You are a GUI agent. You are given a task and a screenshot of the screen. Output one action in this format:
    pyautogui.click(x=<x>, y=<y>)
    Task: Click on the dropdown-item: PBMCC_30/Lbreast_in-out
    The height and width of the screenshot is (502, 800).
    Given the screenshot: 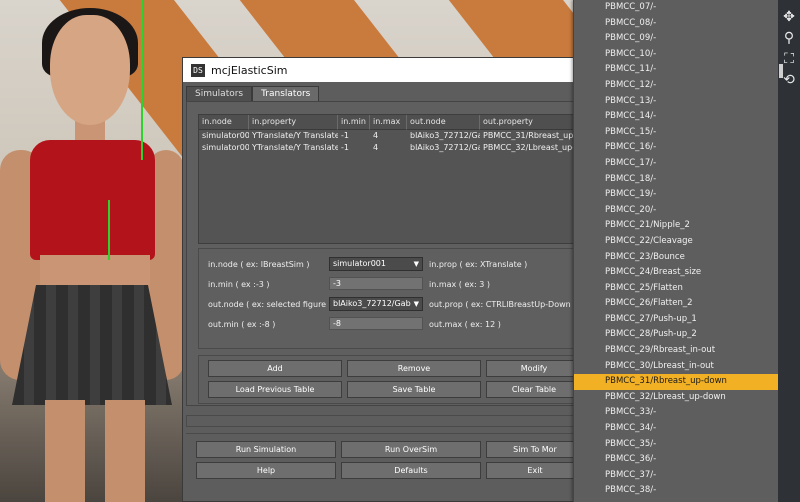 What is the action you would take?
    pyautogui.click(x=676, y=367)
    